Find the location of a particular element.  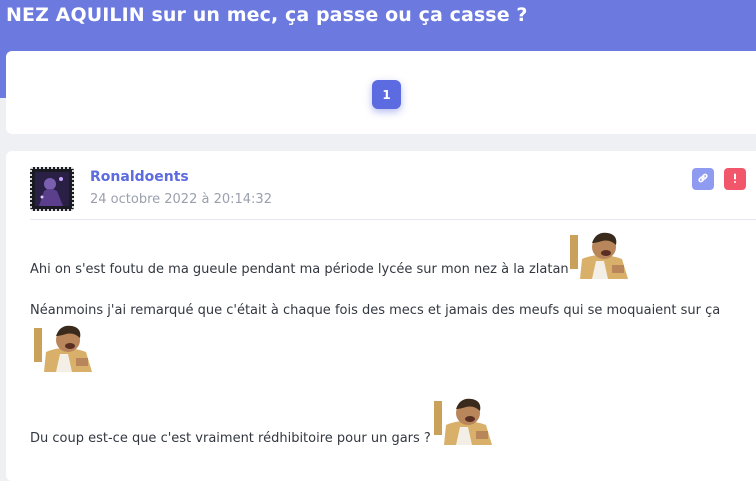

post-timestamp: 24 octobre 2022 à 20:14:32 is located at coordinates (181, 199).